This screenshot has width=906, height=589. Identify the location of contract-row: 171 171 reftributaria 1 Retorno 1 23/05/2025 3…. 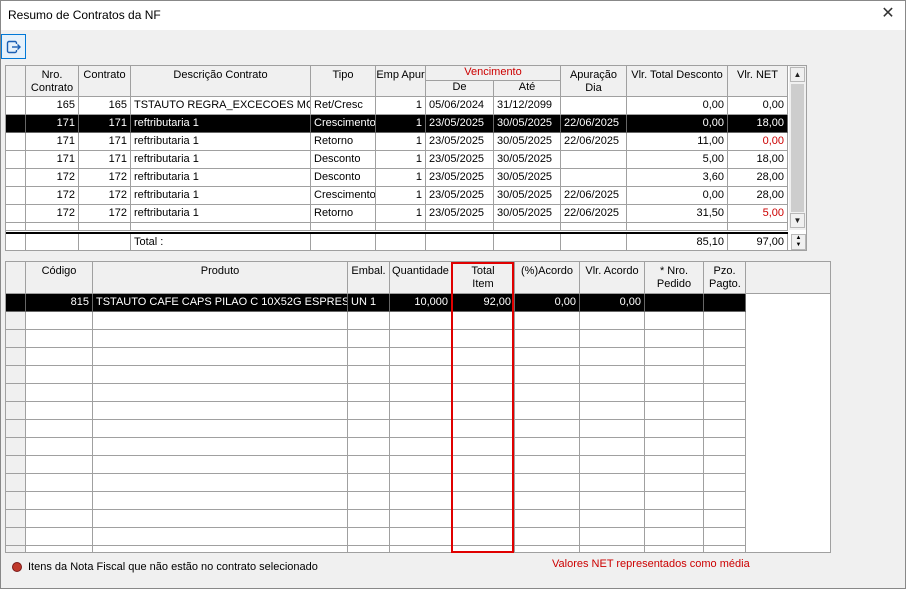
(397, 142).